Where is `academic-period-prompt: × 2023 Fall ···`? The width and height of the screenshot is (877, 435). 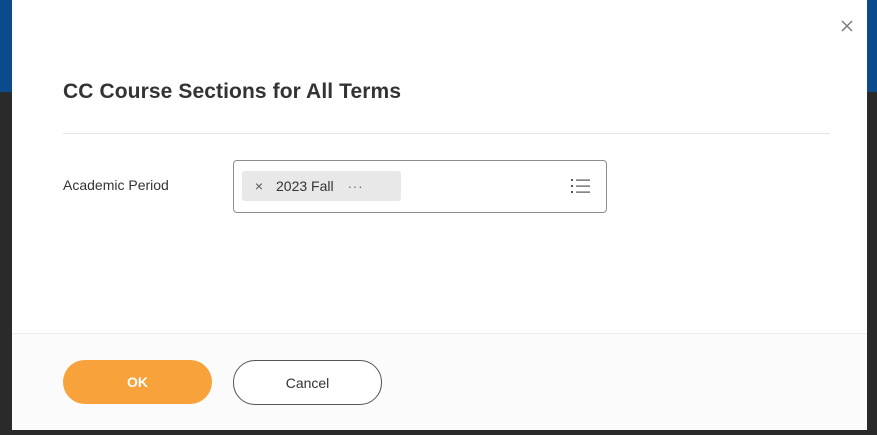
academic-period-prompt: × 2023 Fall ··· is located at coordinates (420, 186).